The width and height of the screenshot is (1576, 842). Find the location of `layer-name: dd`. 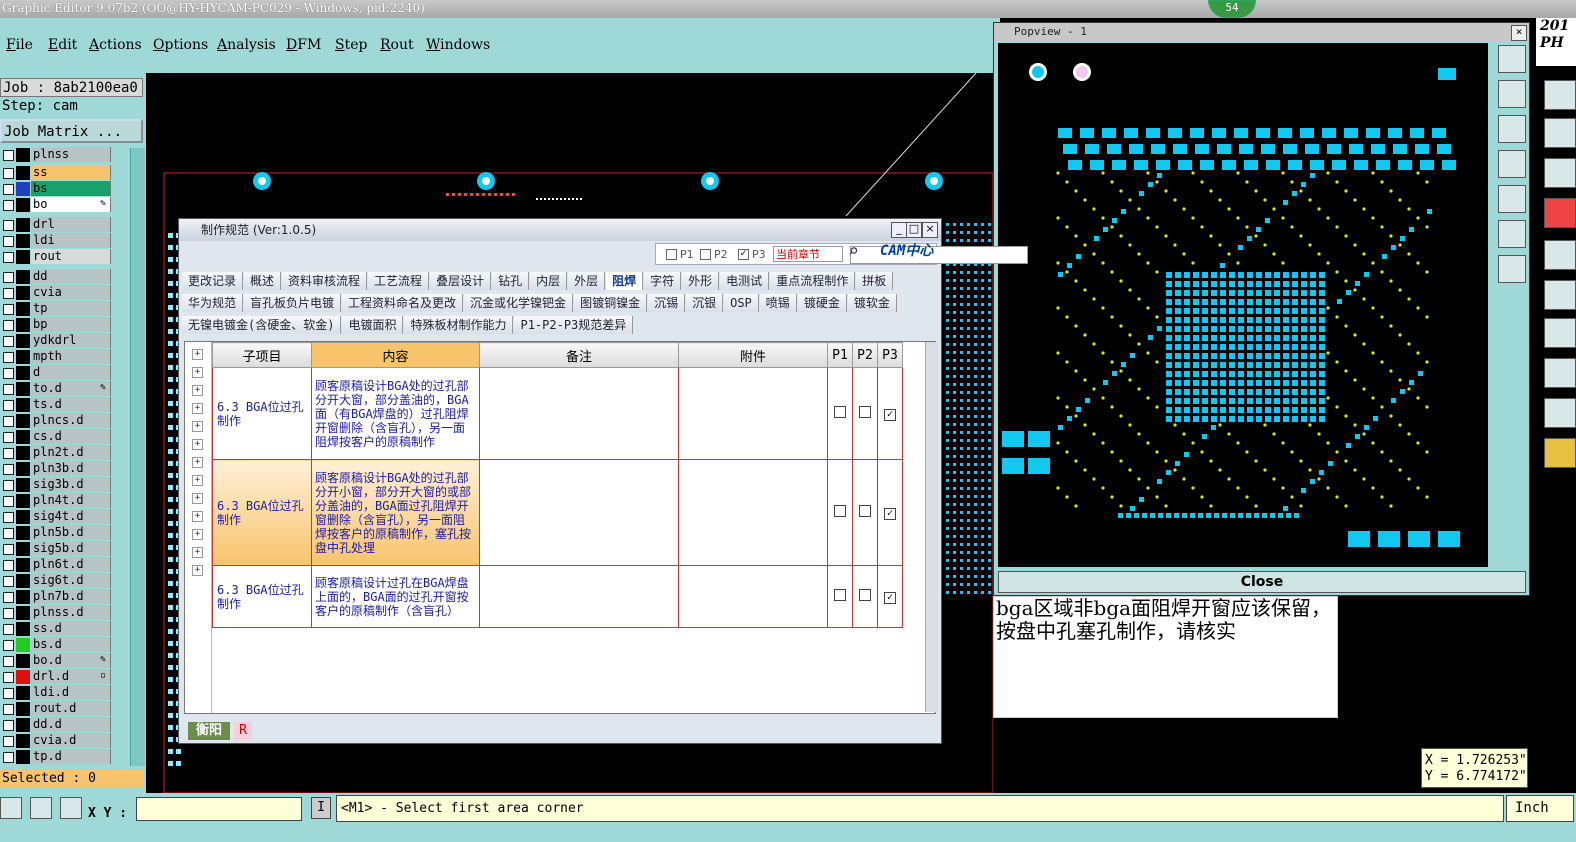

layer-name: dd is located at coordinates (71, 276).